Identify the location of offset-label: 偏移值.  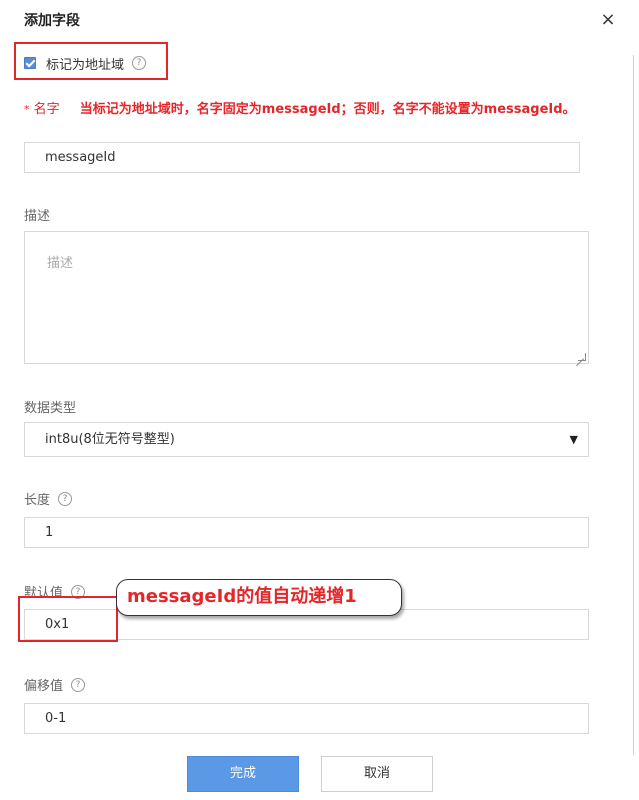
(44, 686).